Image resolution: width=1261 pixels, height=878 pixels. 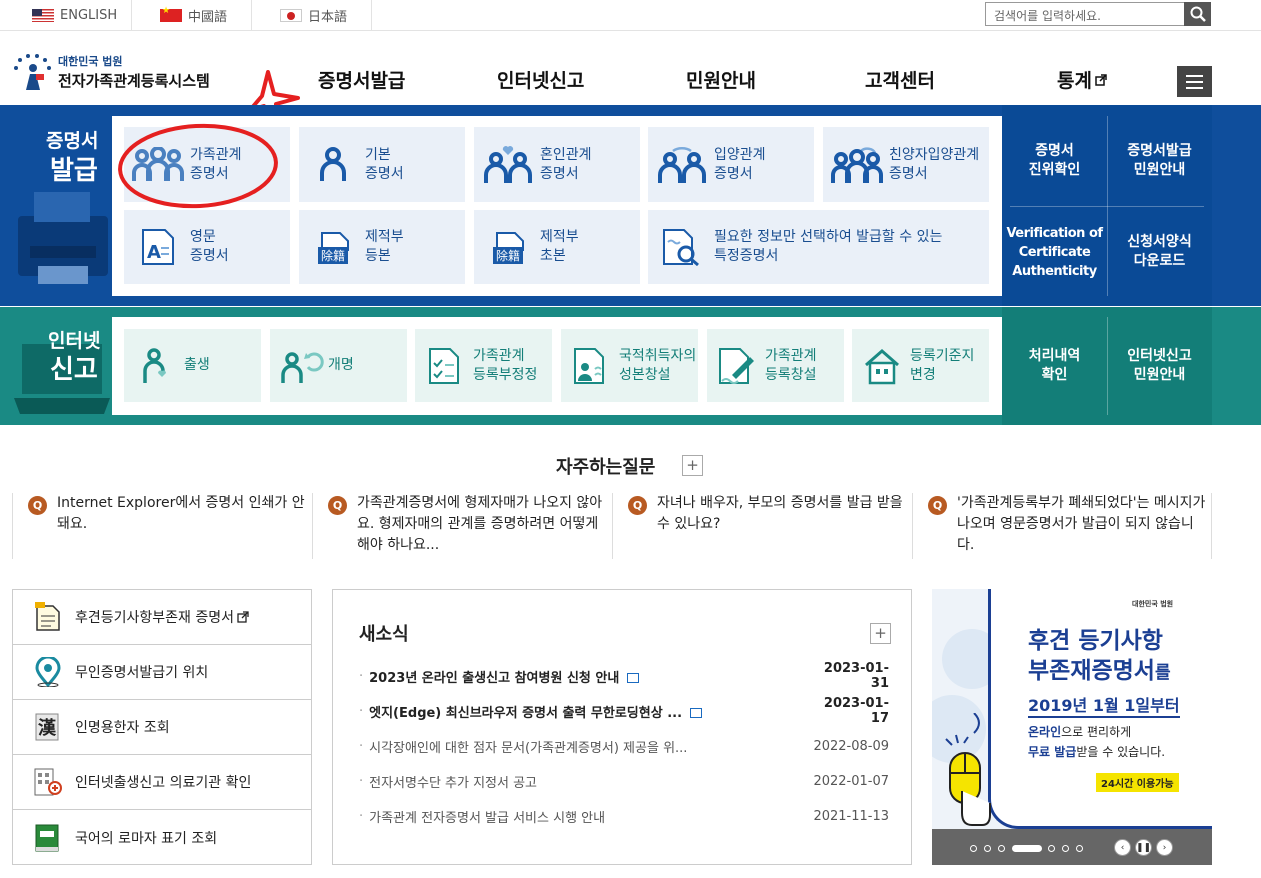 I want to click on search-button, so click(x=1197, y=14).